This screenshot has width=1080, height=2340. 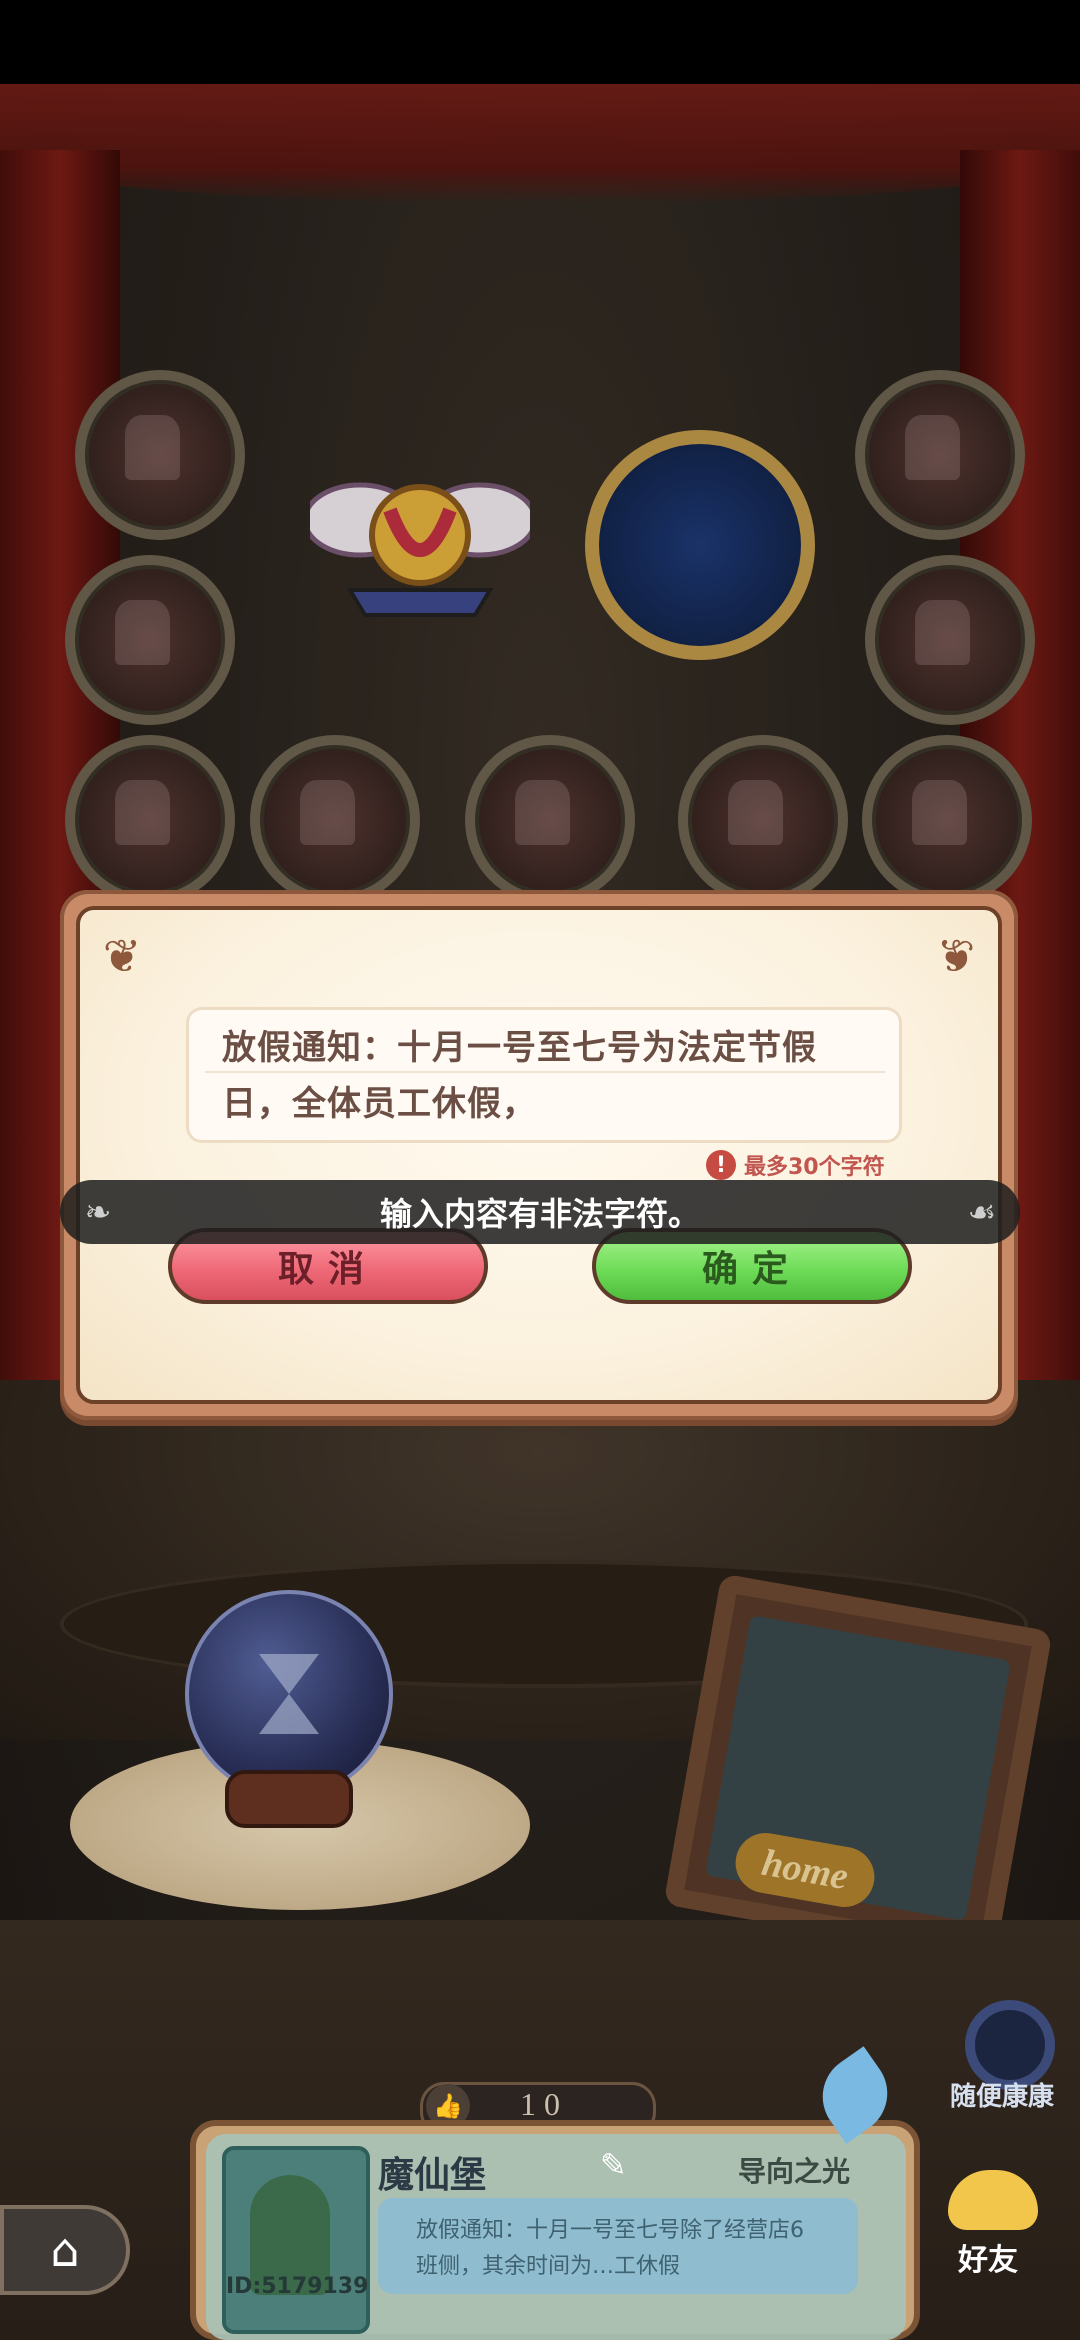 I want to click on leaf-ornament-icon: ☙, so click(x=982, y=1212).